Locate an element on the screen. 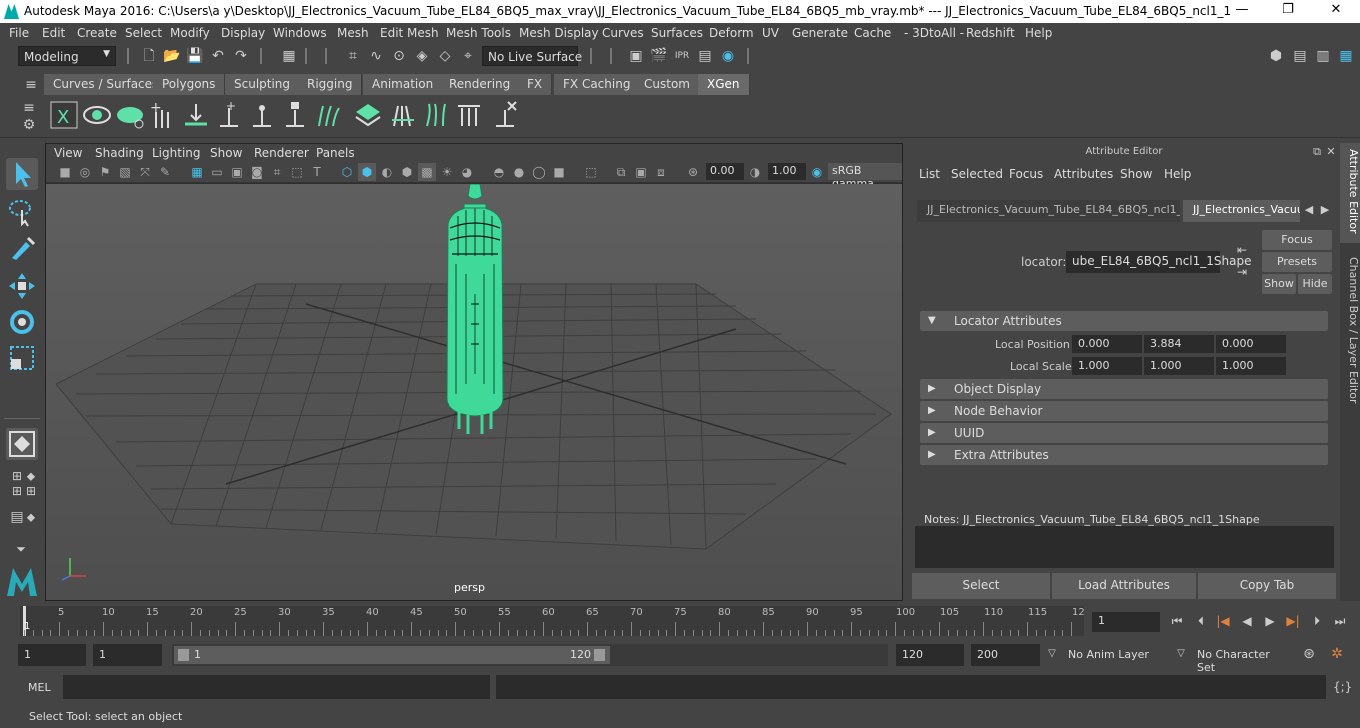 This screenshot has width=1360, height=728. character-set-dropdown: No Character Set is located at coordinates (1241, 659).